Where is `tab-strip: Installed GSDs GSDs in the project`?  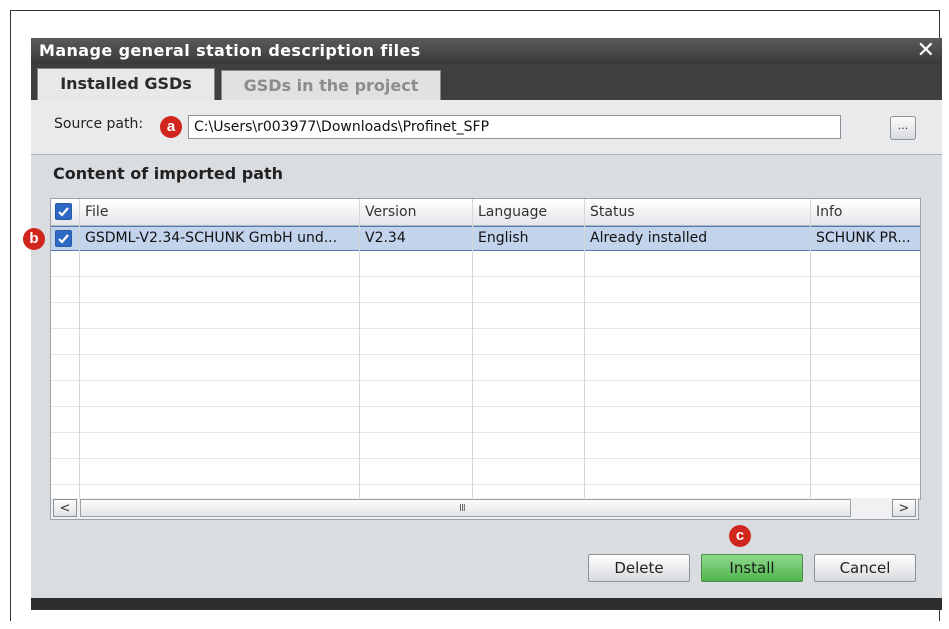 tab-strip: Installed GSDs GSDs in the project is located at coordinates (486, 82).